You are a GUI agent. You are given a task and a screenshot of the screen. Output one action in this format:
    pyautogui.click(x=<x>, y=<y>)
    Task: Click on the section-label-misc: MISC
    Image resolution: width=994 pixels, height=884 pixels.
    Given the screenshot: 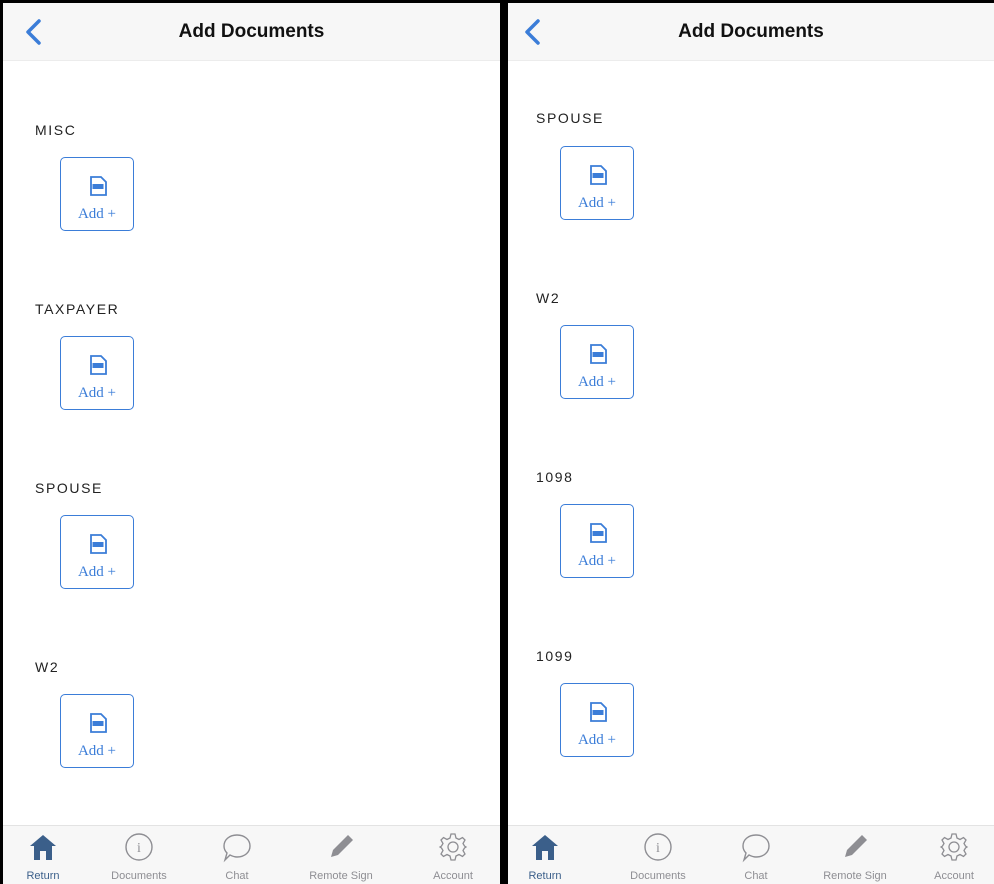 What is the action you would take?
    pyautogui.click(x=56, y=130)
    